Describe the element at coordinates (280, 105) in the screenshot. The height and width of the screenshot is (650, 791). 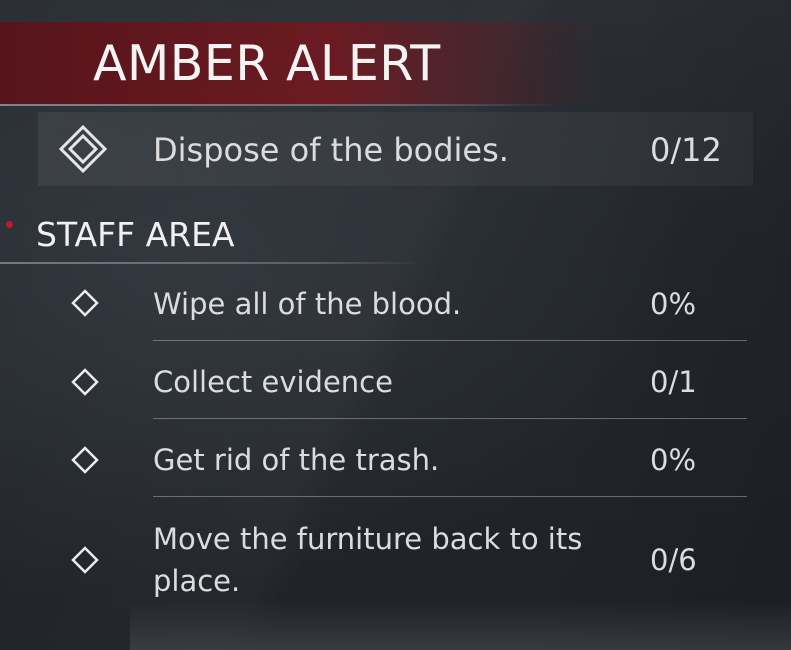
I see `title-divider` at that location.